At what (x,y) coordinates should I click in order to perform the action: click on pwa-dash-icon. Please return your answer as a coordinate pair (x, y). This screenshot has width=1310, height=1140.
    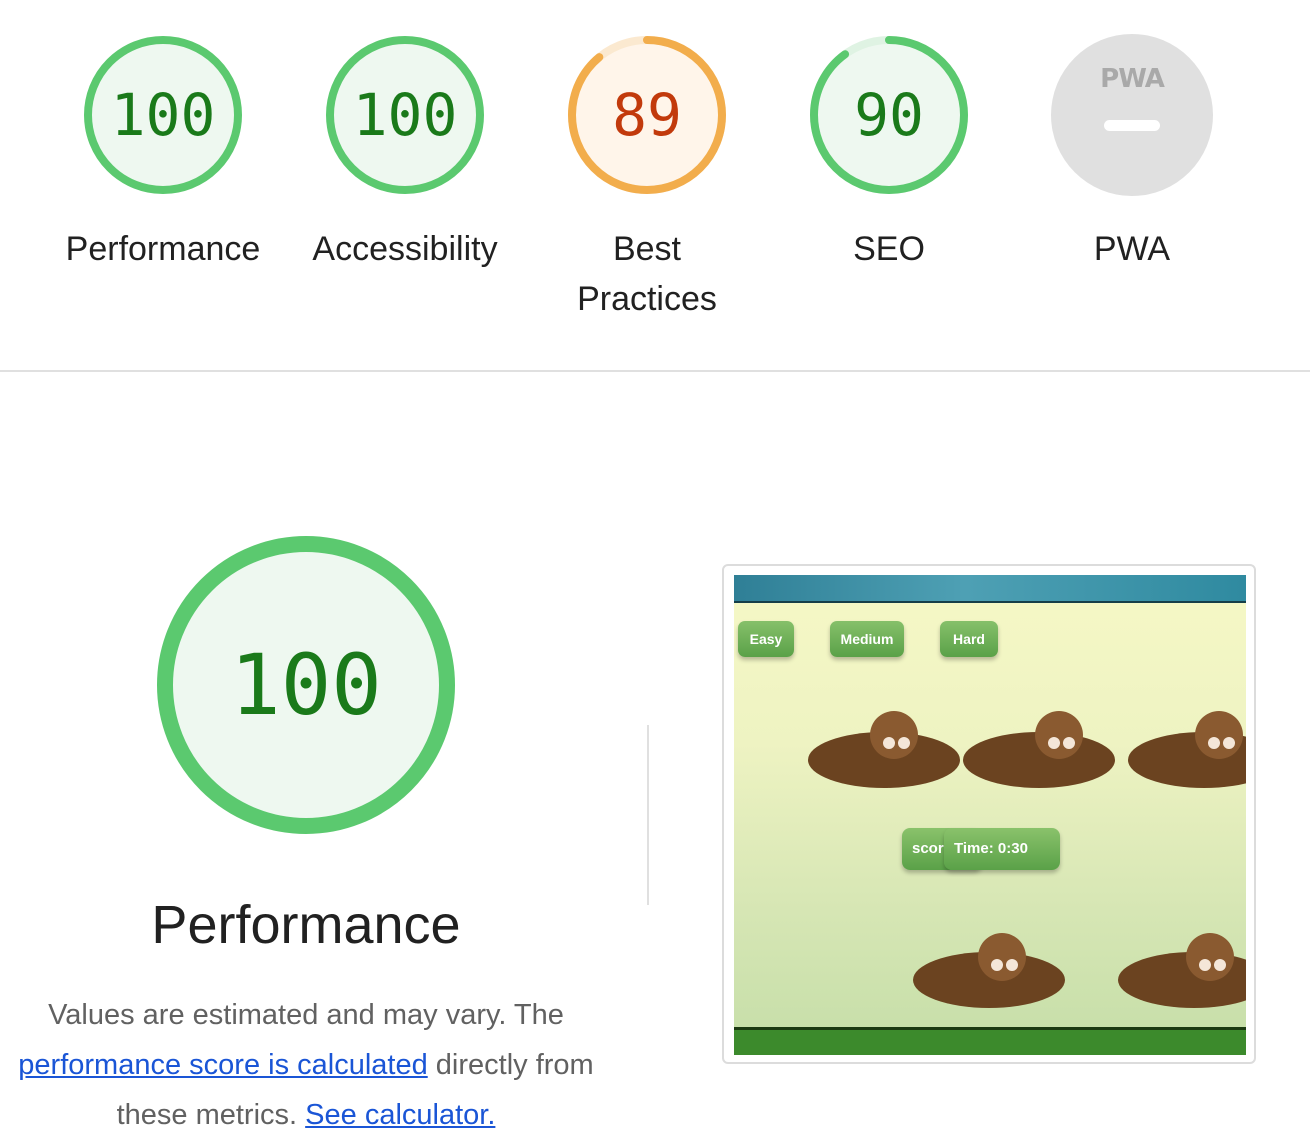
    Looking at the image, I should click on (1132, 125).